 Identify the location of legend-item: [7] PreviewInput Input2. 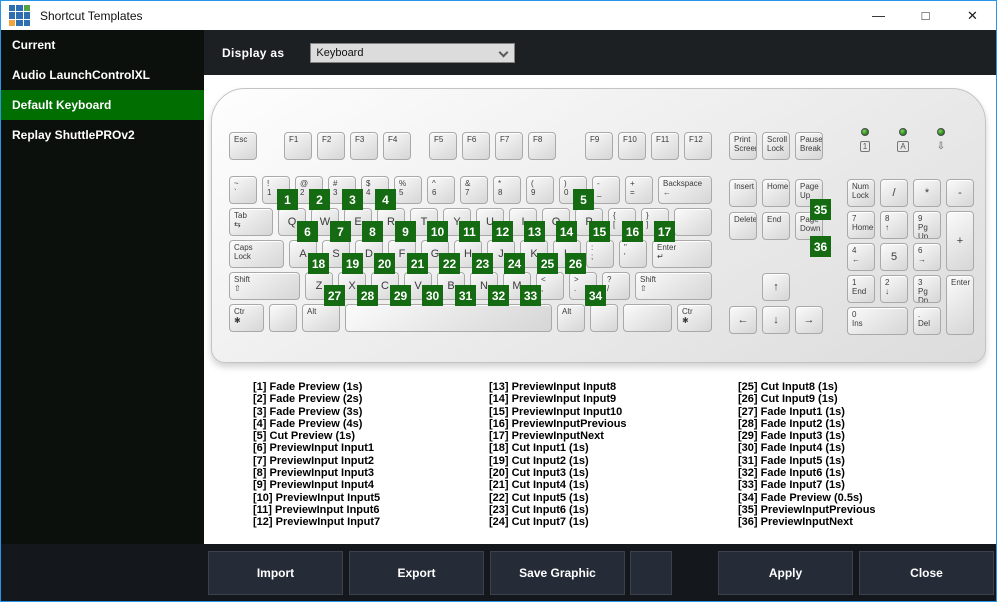
(314, 460).